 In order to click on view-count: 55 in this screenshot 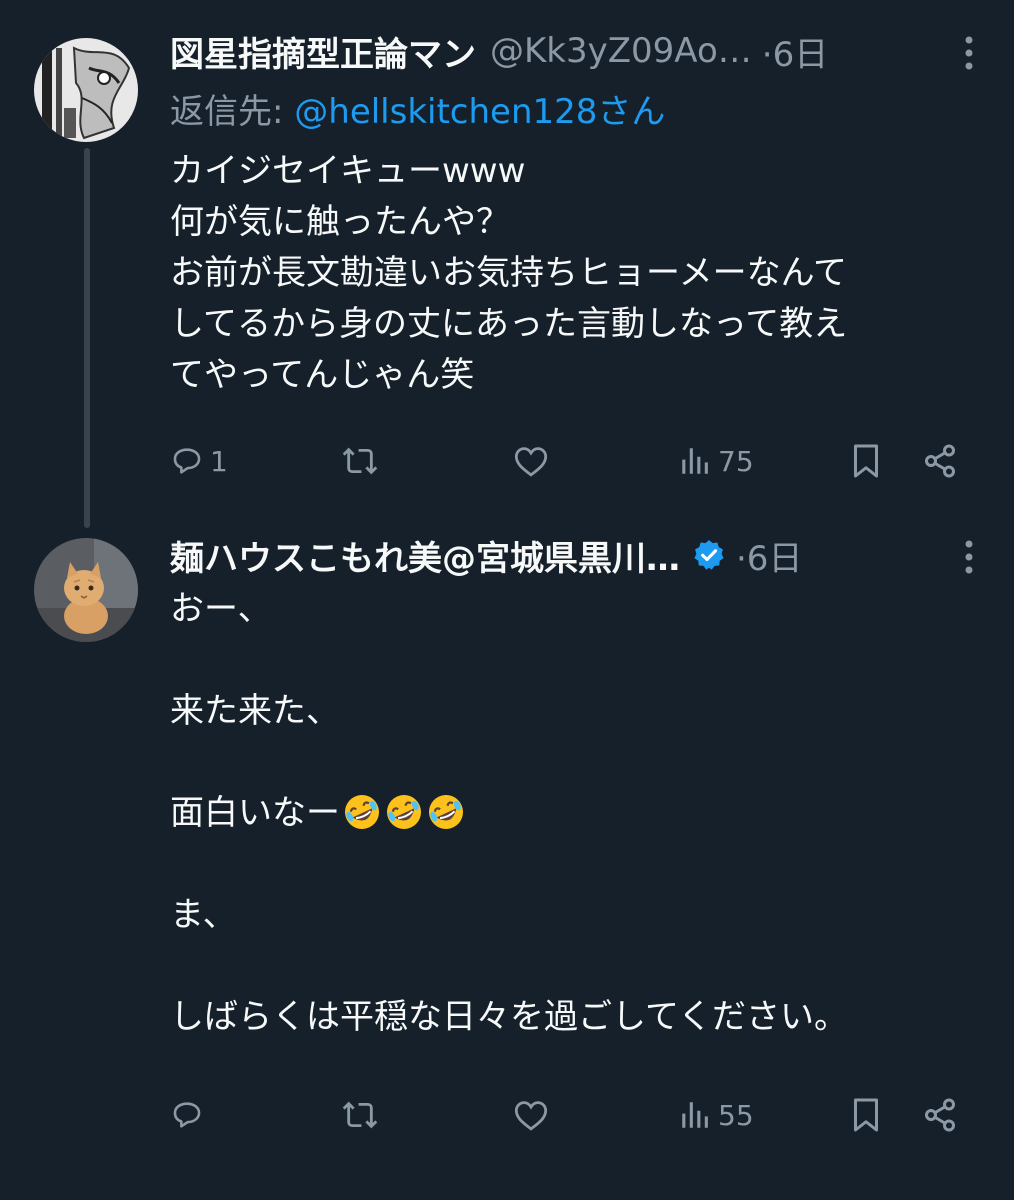, I will do `click(736, 1115)`.